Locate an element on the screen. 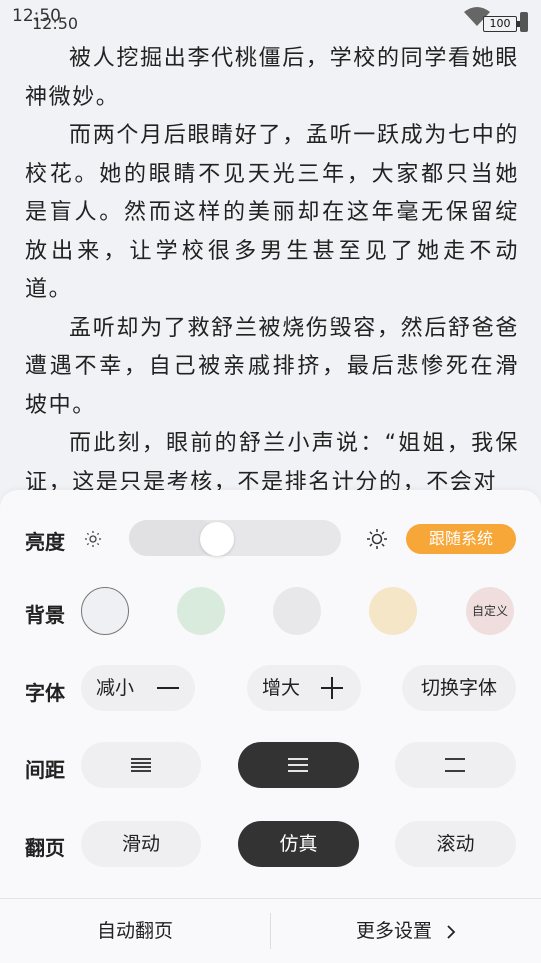 The width and height of the screenshot is (541, 963). background-option-custom: 自定义 is located at coordinates (490, 611).